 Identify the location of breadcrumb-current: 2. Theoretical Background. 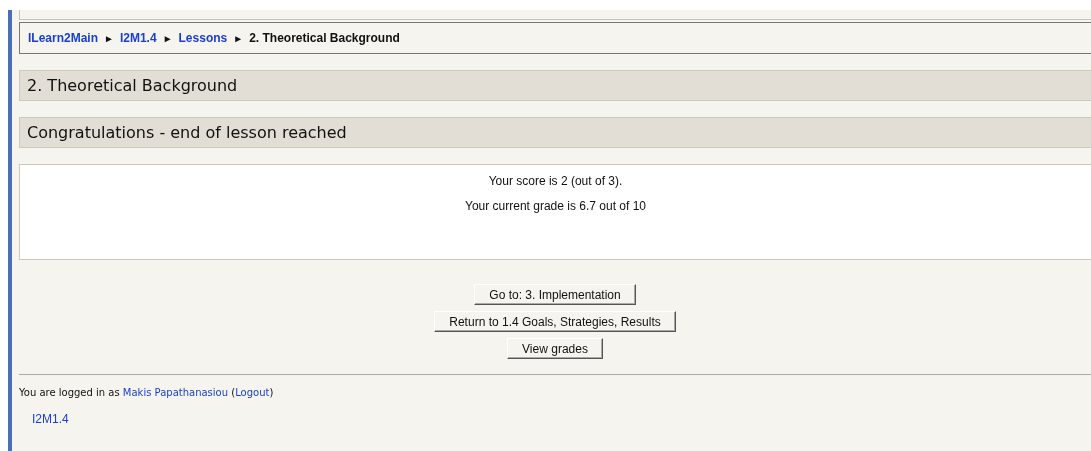
(324, 38).